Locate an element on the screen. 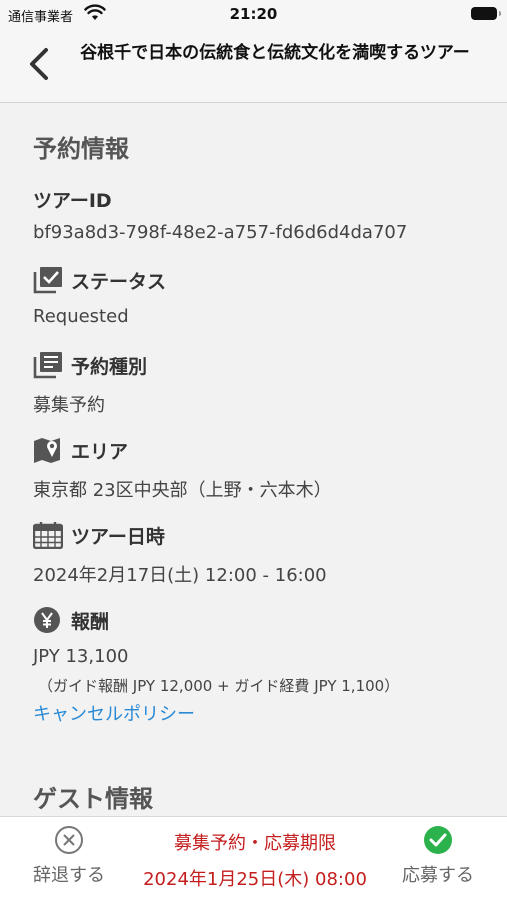  deadline-title: 募集予約・応募期限 is located at coordinates (255, 843).